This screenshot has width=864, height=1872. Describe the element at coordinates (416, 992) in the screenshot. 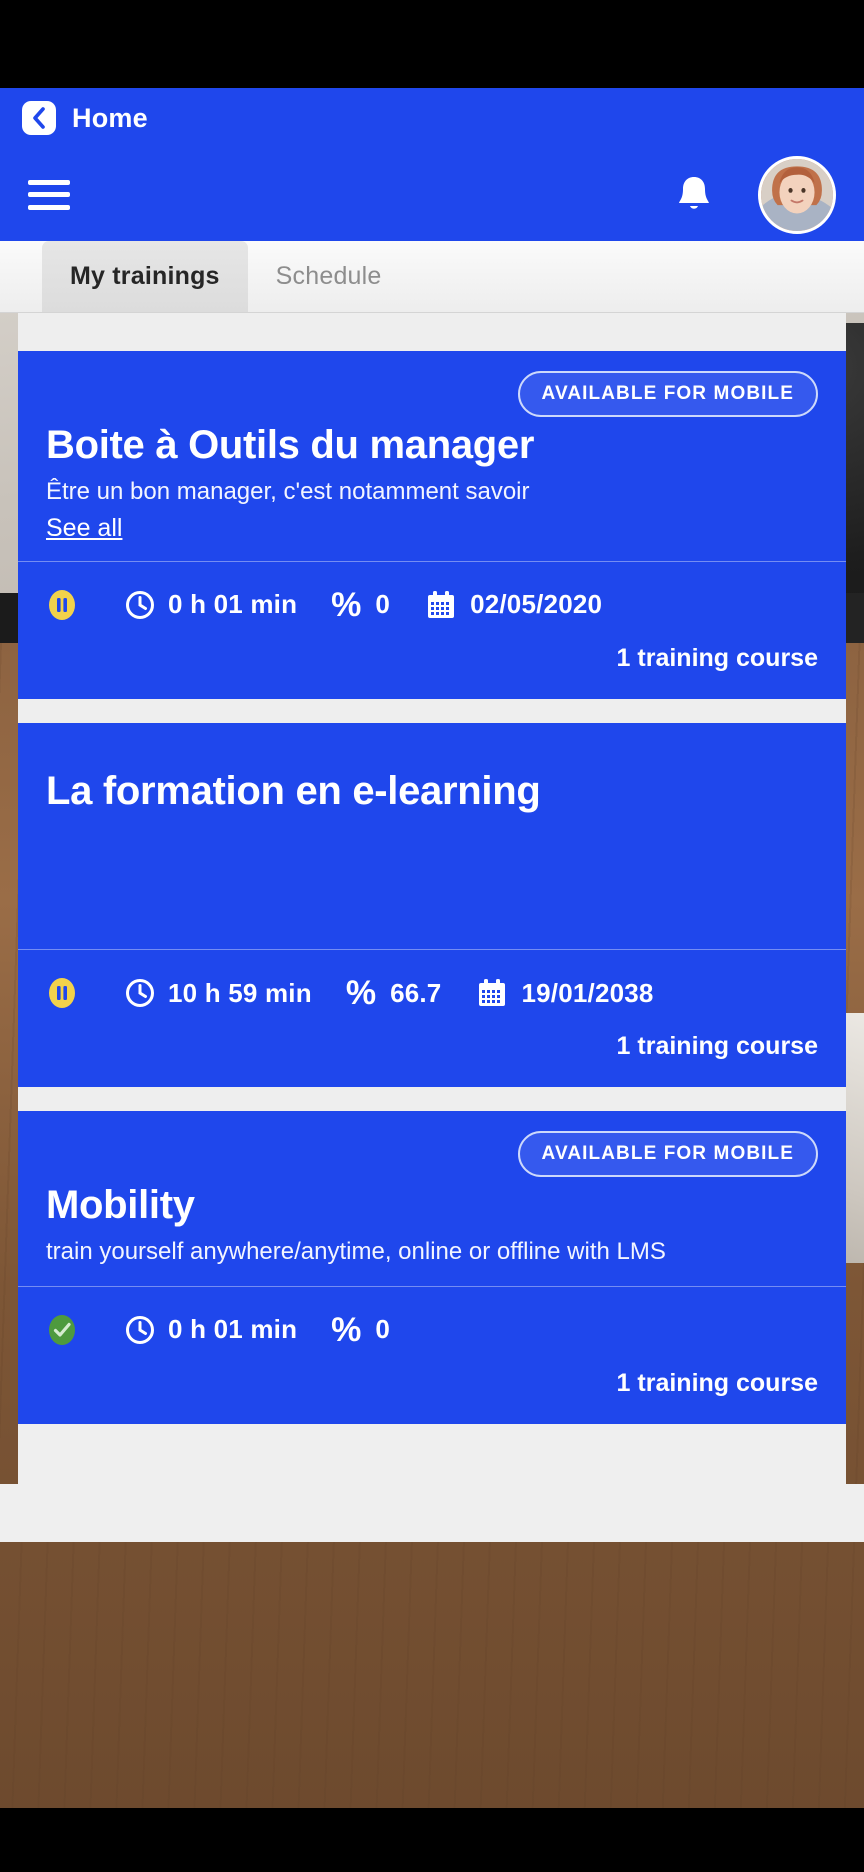

I see `percent-value: 66.7` at that location.